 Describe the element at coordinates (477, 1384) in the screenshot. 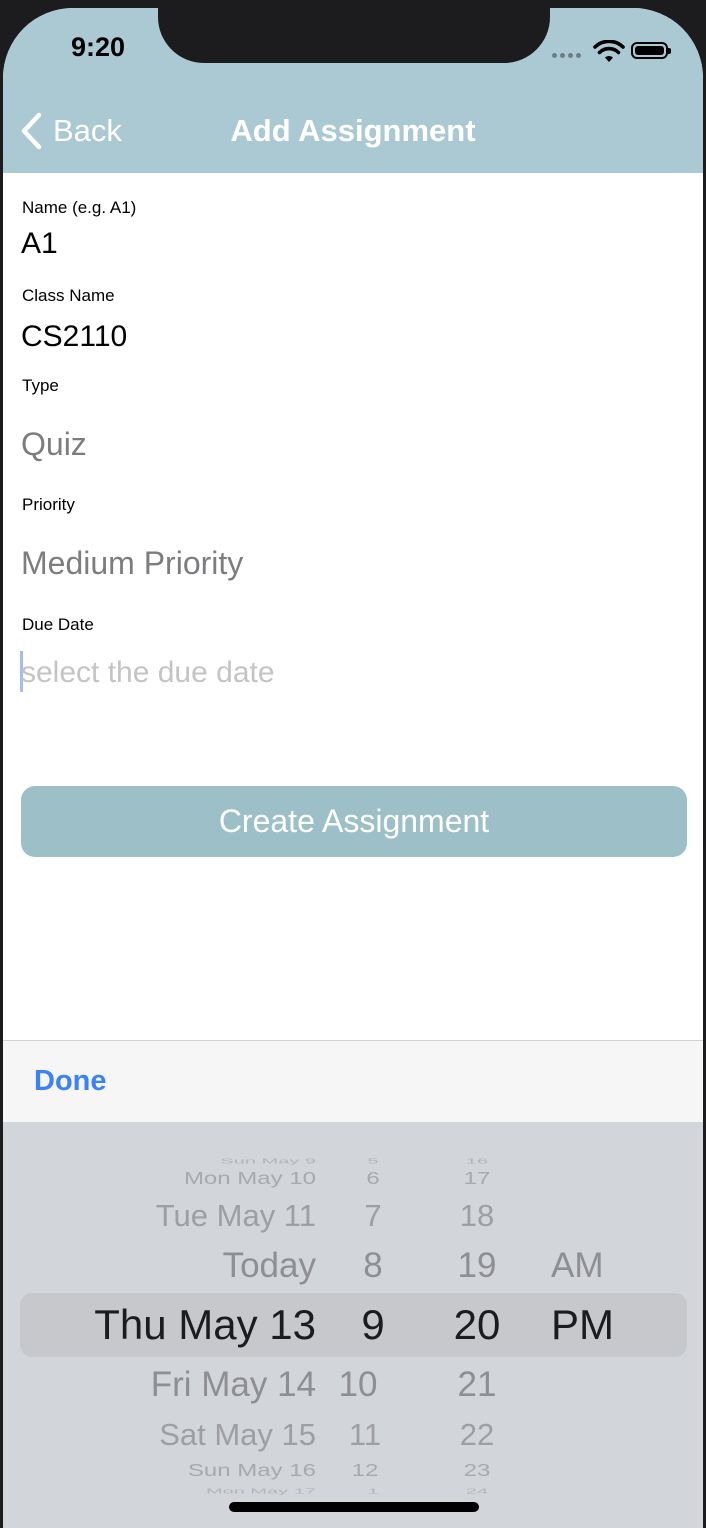

I see `picker-row: 21` at that location.